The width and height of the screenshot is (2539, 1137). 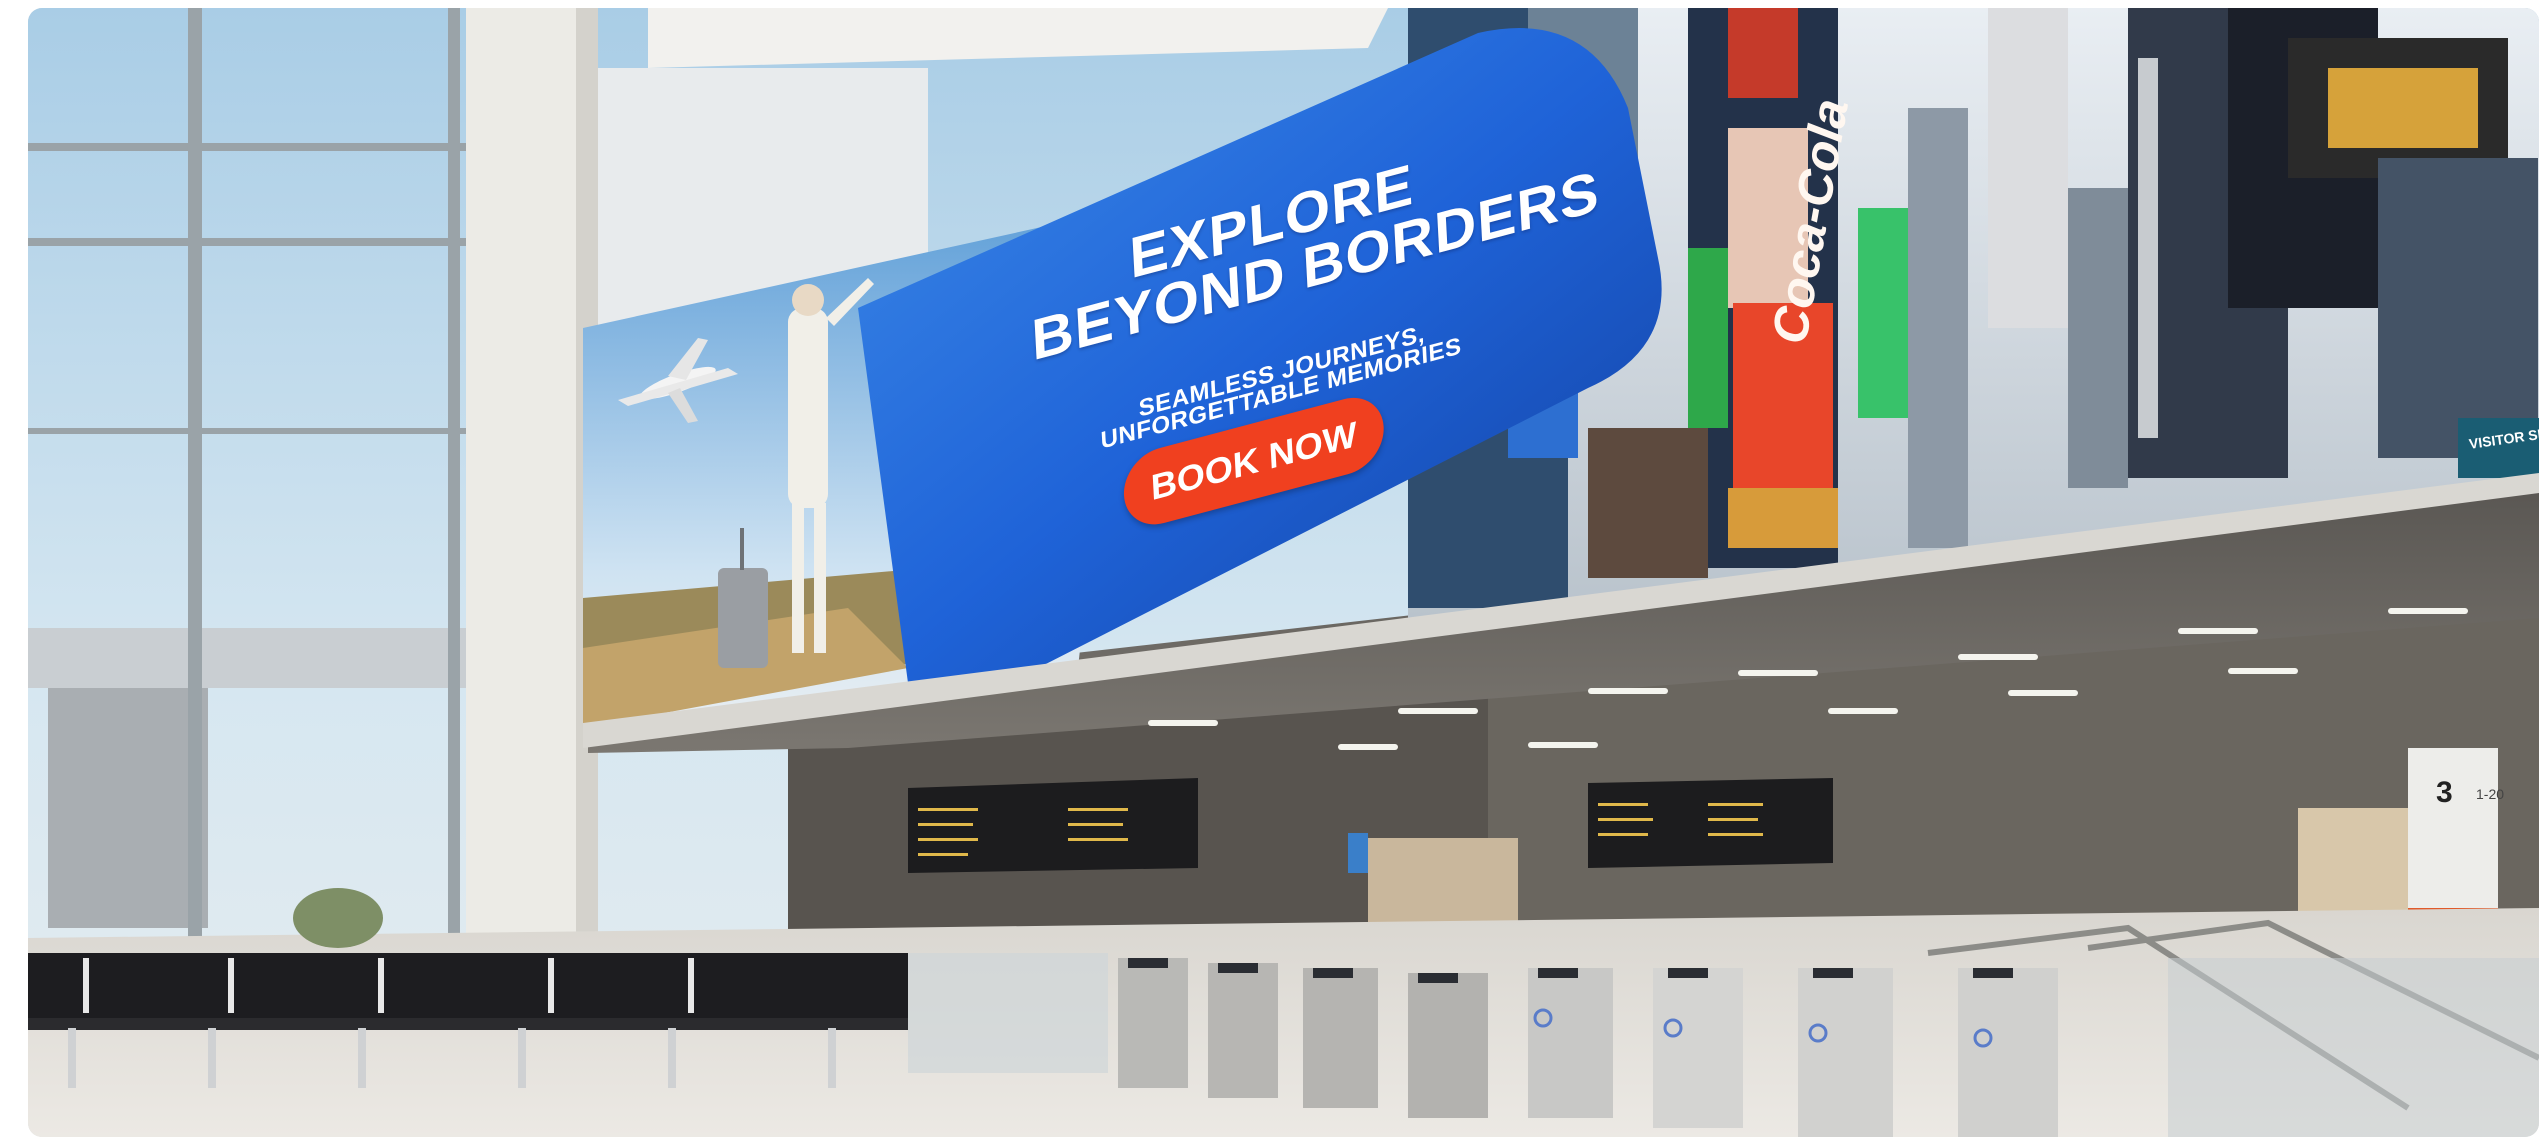 I want to click on overpass-pillar, so click(x=128, y=808).